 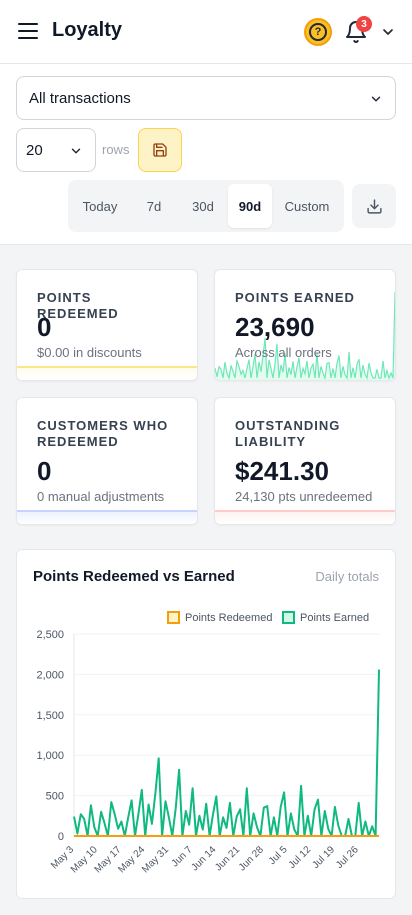 What do you see at coordinates (307, 206) in the screenshot?
I see `range-custom-button: Custom` at bounding box center [307, 206].